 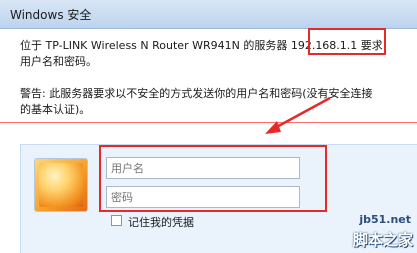 What do you see at coordinates (208, 14) in the screenshot?
I see `title-bar: Windows 安全` at bounding box center [208, 14].